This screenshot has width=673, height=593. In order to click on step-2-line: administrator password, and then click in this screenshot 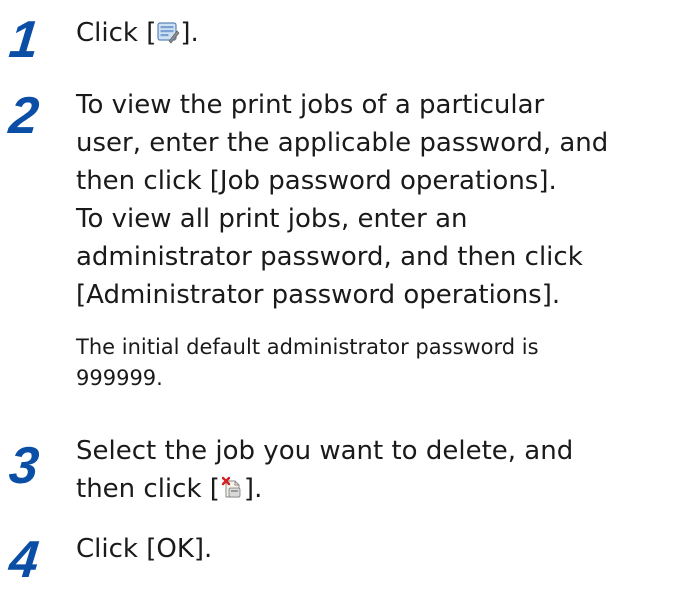, I will do `click(329, 257)`.